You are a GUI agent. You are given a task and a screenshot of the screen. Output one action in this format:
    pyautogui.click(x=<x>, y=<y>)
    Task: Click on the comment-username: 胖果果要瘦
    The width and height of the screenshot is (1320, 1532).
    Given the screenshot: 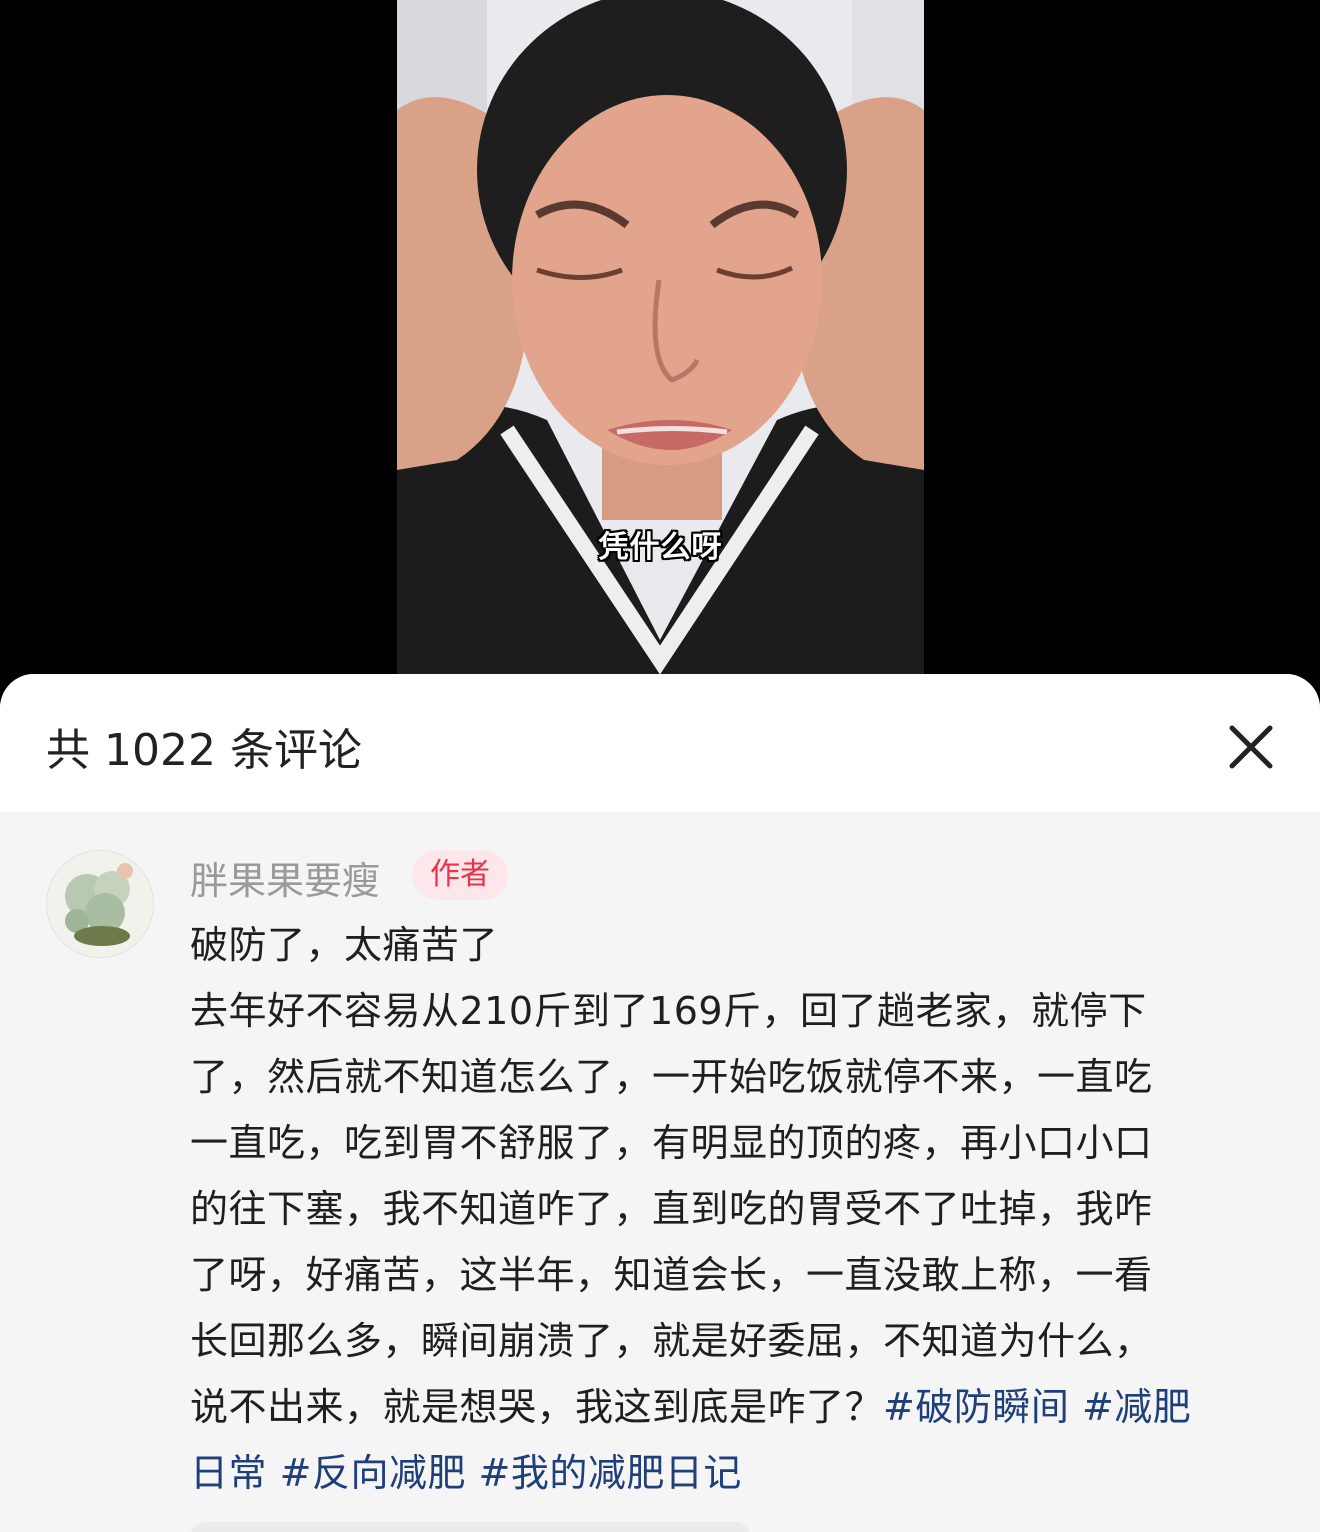 What is the action you would take?
    pyautogui.click(x=285, y=877)
    